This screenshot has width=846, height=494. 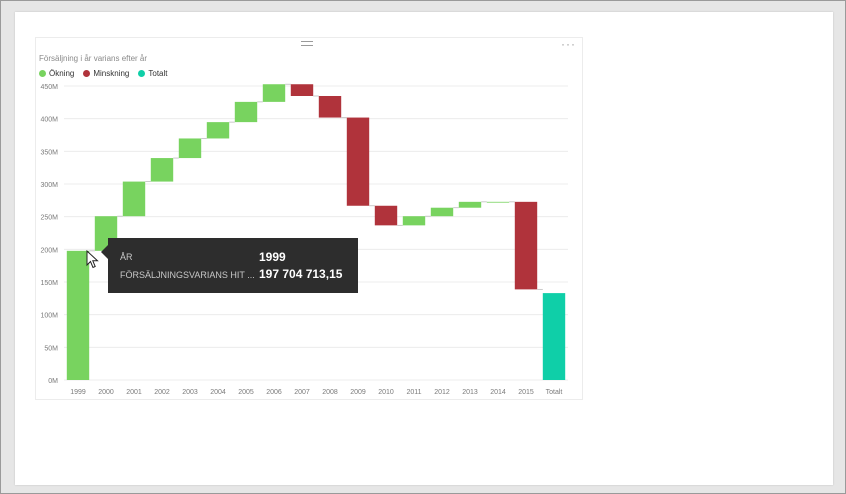 I want to click on y-tick-label: 150M, so click(x=49, y=283).